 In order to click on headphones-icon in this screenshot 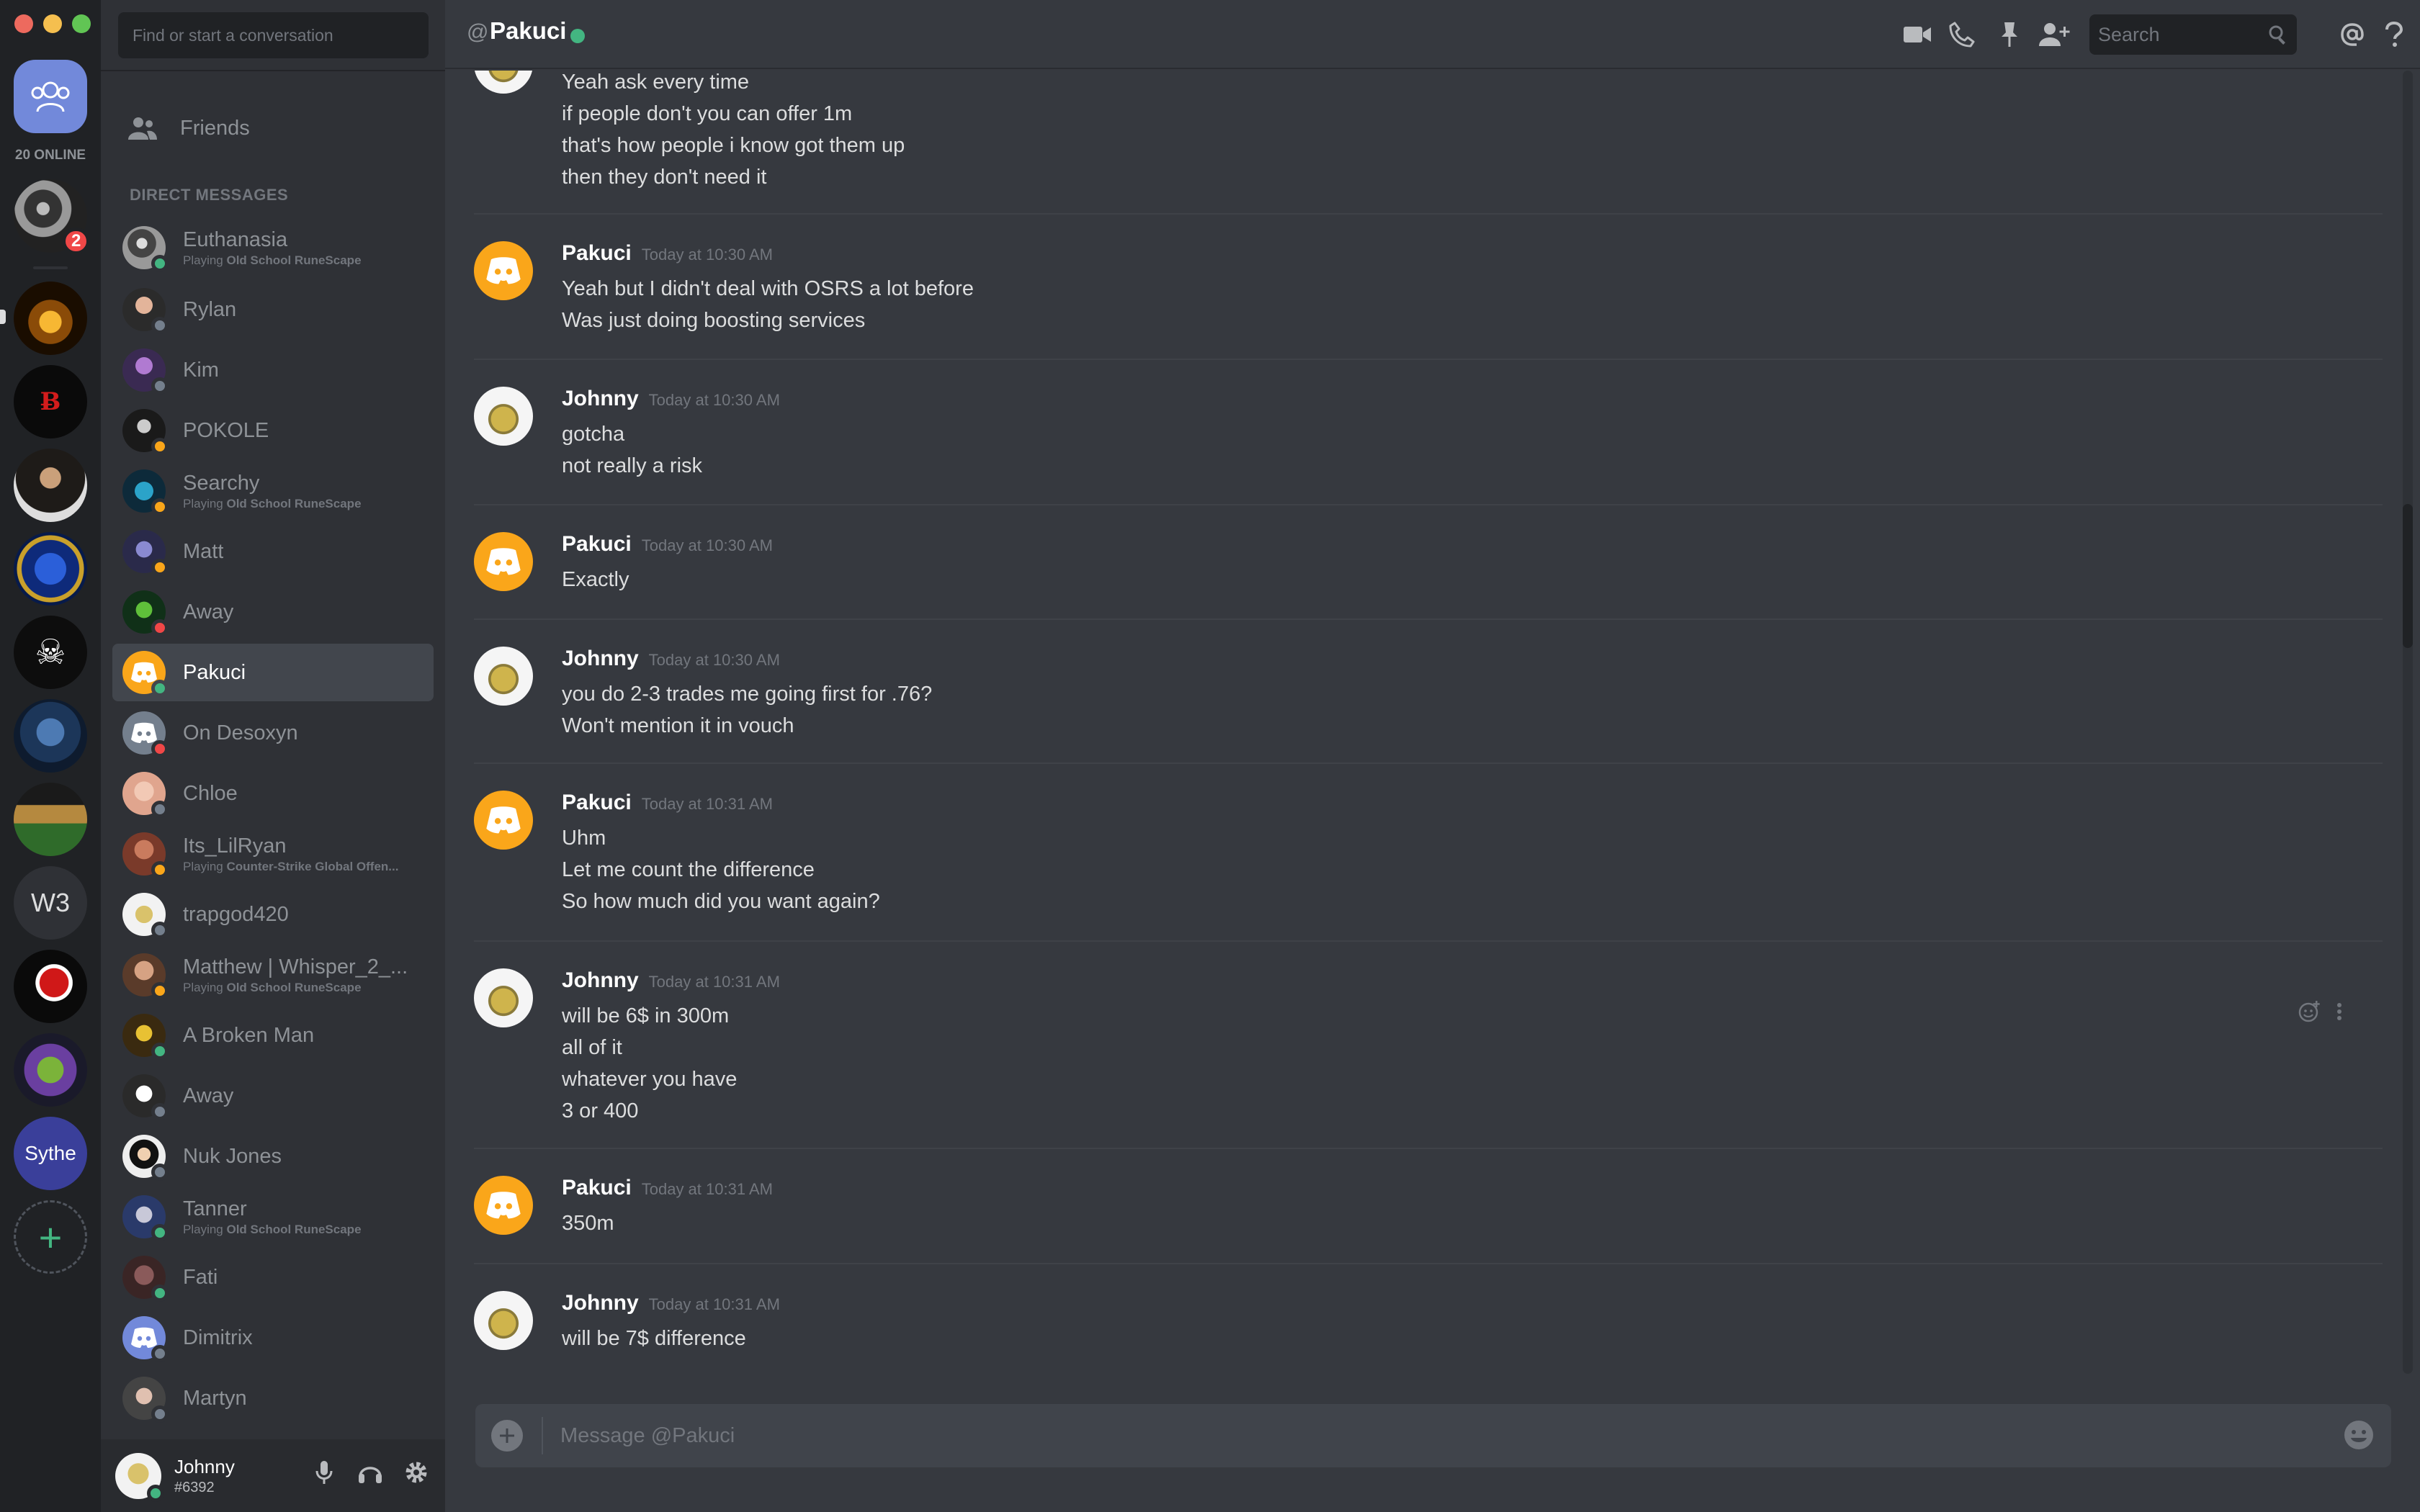, I will do `click(371, 1475)`.